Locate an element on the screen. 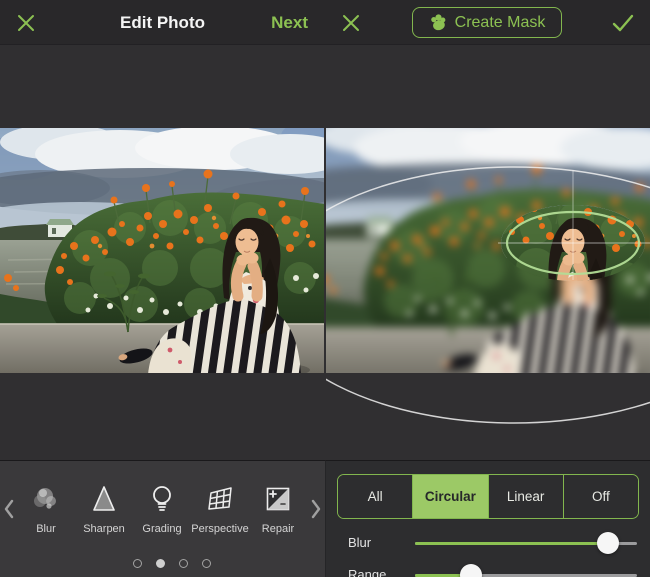  top-bar: Edit Photo Next Create Mask is located at coordinates (325, 22).